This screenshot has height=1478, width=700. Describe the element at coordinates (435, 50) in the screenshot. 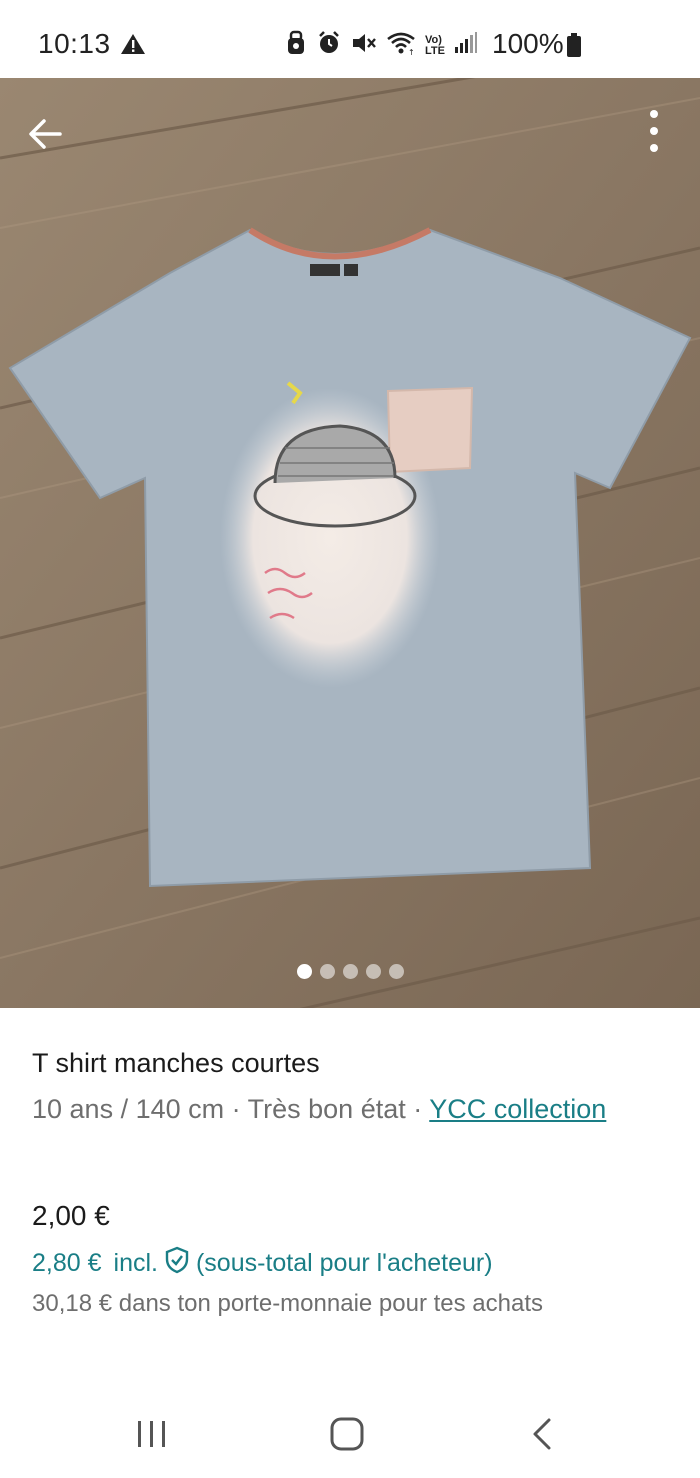

I see `volte-label-bottom: LTE` at that location.